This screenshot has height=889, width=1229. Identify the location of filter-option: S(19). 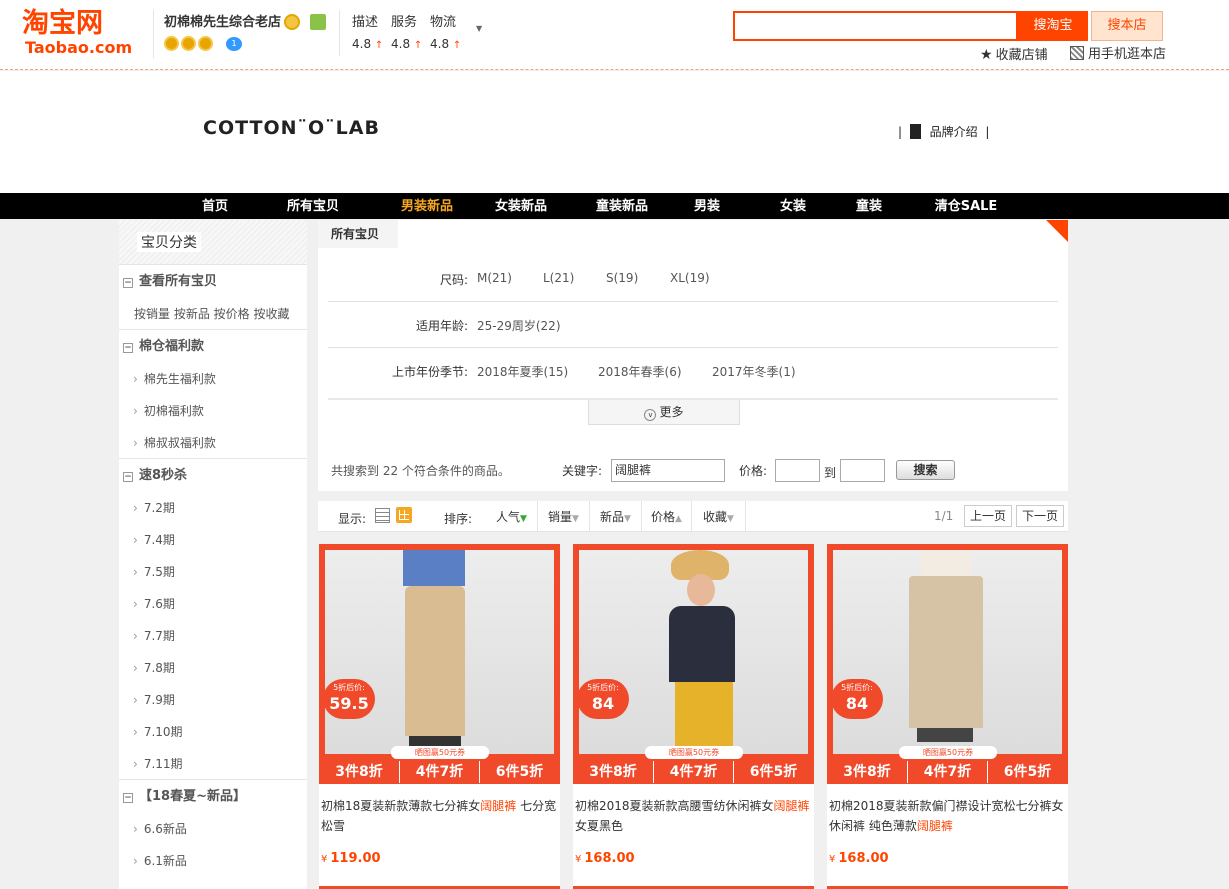
(622, 278).